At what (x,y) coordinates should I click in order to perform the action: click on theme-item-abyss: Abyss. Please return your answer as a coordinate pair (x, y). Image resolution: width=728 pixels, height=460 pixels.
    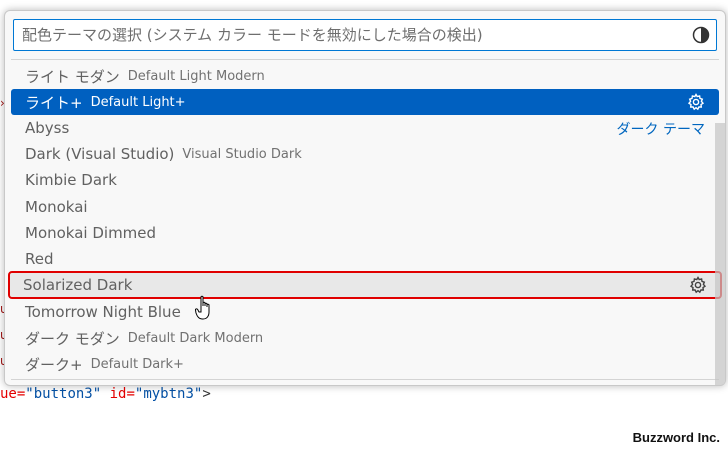
    Looking at the image, I should click on (365, 128).